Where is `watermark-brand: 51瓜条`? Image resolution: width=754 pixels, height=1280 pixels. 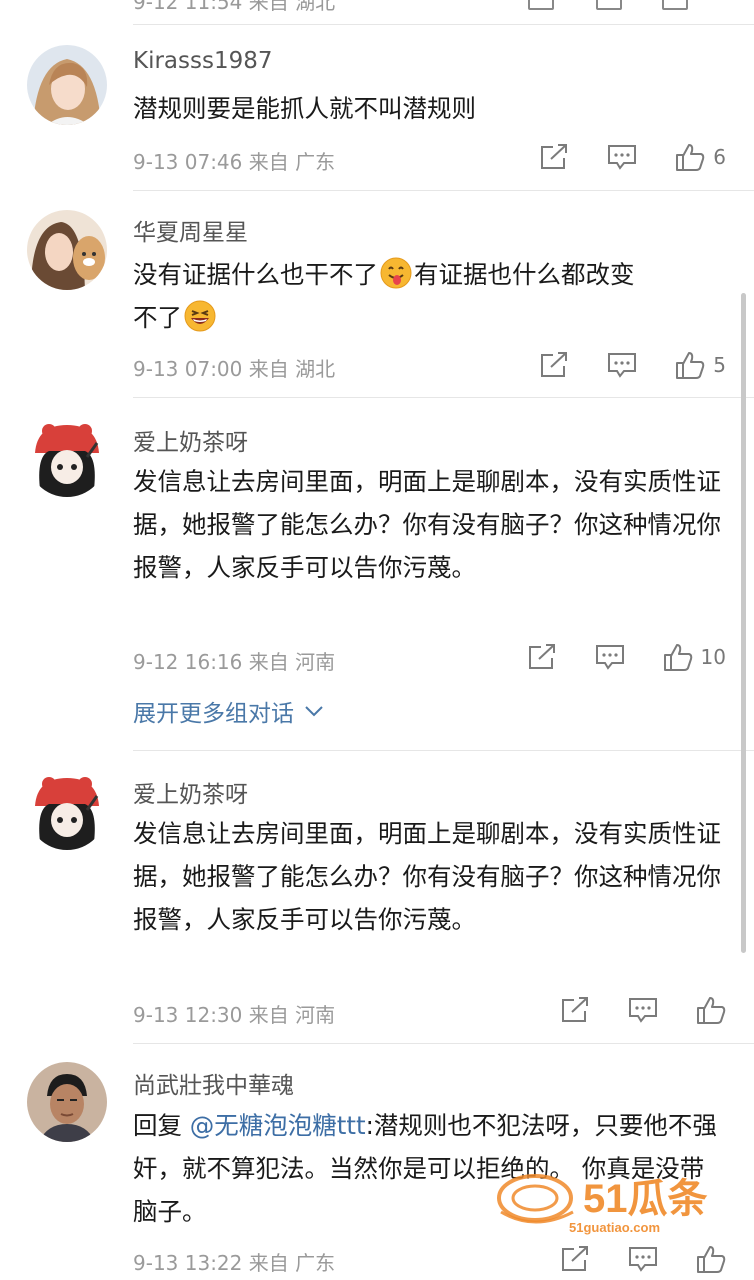 watermark-brand: 51瓜条 is located at coordinates (645, 1199).